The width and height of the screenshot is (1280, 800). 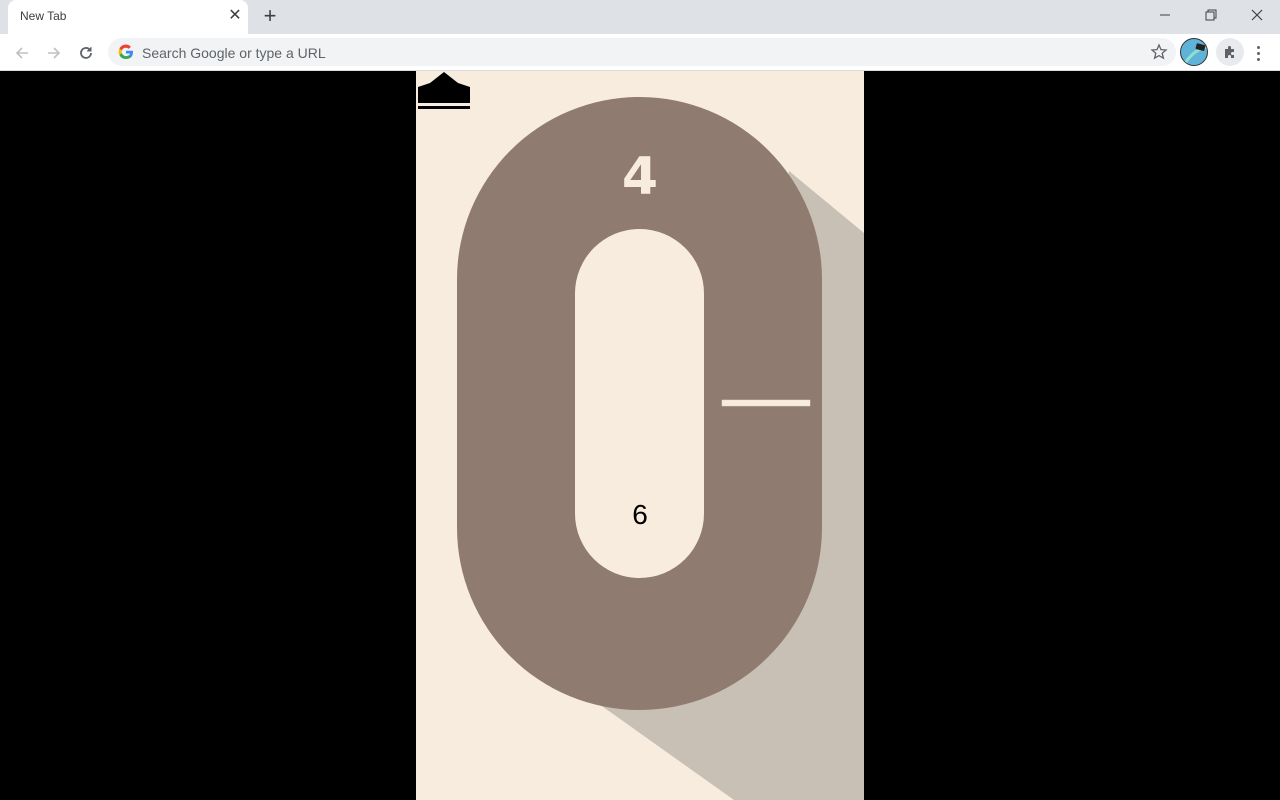 I want to click on best-score: 6, so click(x=640, y=514).